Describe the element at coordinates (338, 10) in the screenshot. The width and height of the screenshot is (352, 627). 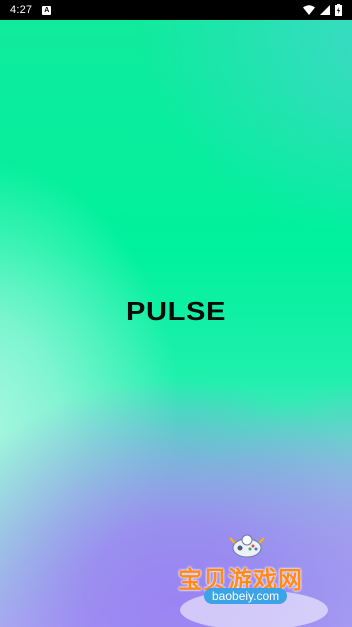
I see `battery-icon` at that location.